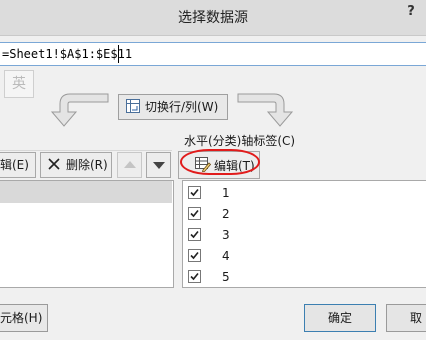 The width and height of the screenshot is (426, 340). What do you see at coordinates (87, 165) in the screenshot?
I see `delete-series-label: 删除(R)` at bounding box center [87, 165].